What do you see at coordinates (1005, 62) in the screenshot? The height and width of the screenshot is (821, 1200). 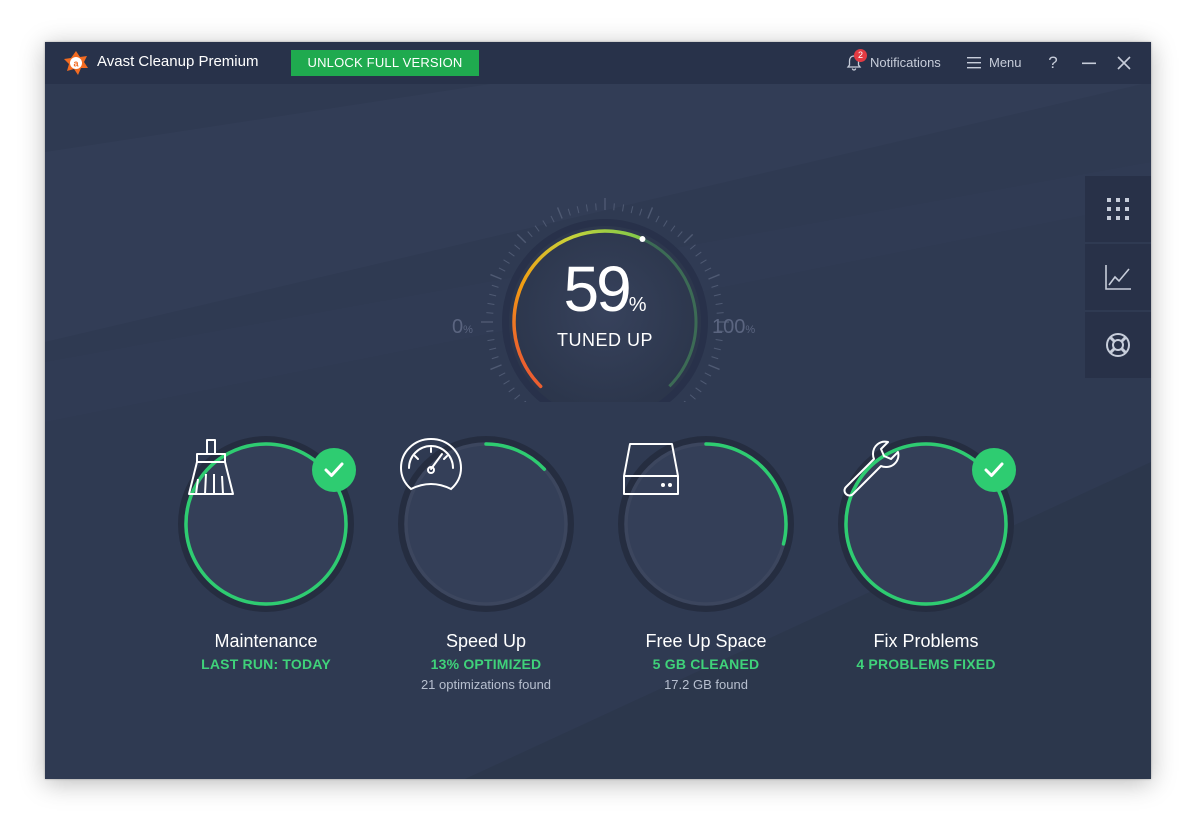 I see `menu-label: Menu` at bounding box center [1005, 62].